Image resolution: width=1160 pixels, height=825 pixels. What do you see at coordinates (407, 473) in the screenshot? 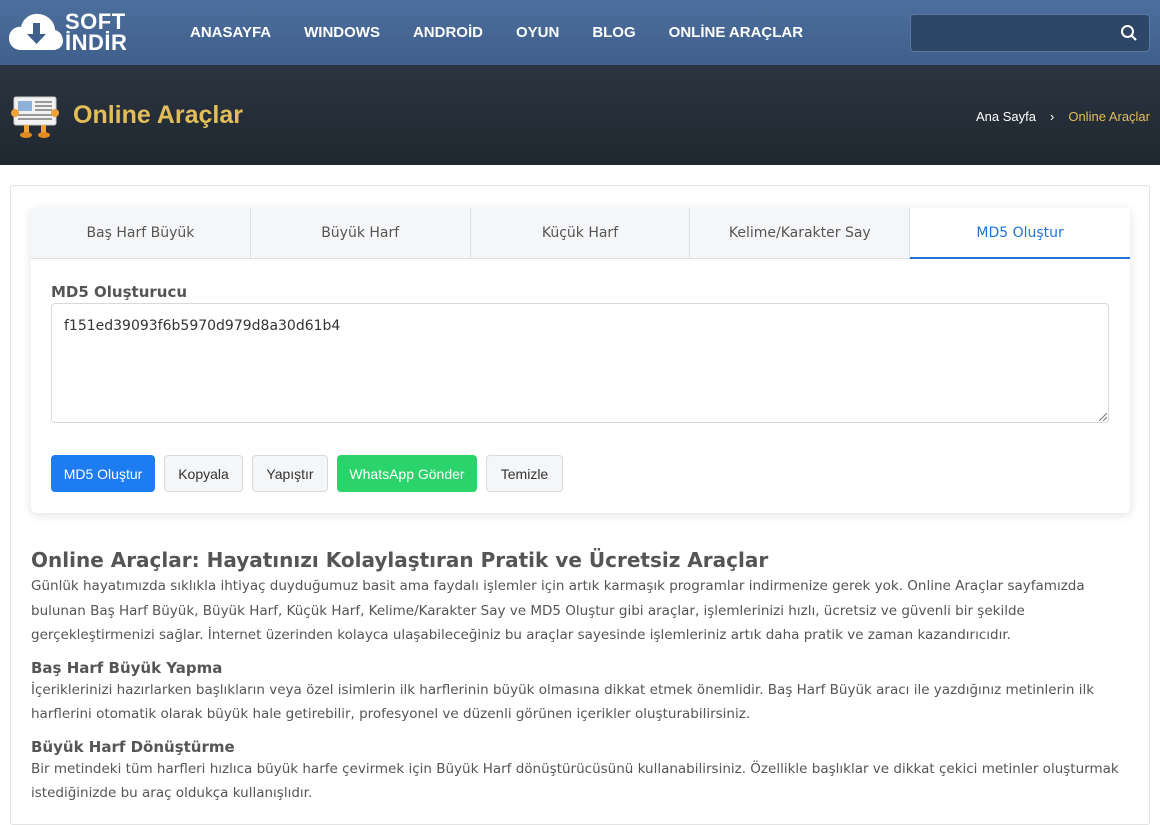
I see `whatsapp-send-button: WhatsApp Gönder` at bounding box center [407, 473].